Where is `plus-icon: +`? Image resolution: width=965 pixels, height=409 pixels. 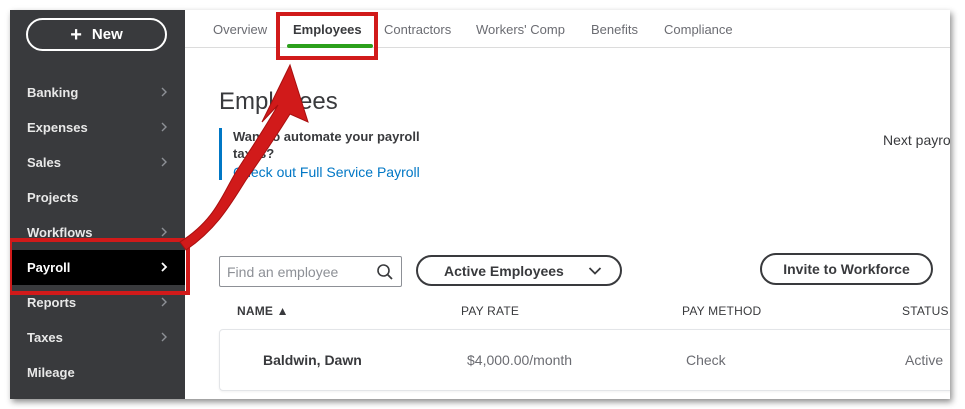 plus-icon: + is located at coordinates (76, 34).